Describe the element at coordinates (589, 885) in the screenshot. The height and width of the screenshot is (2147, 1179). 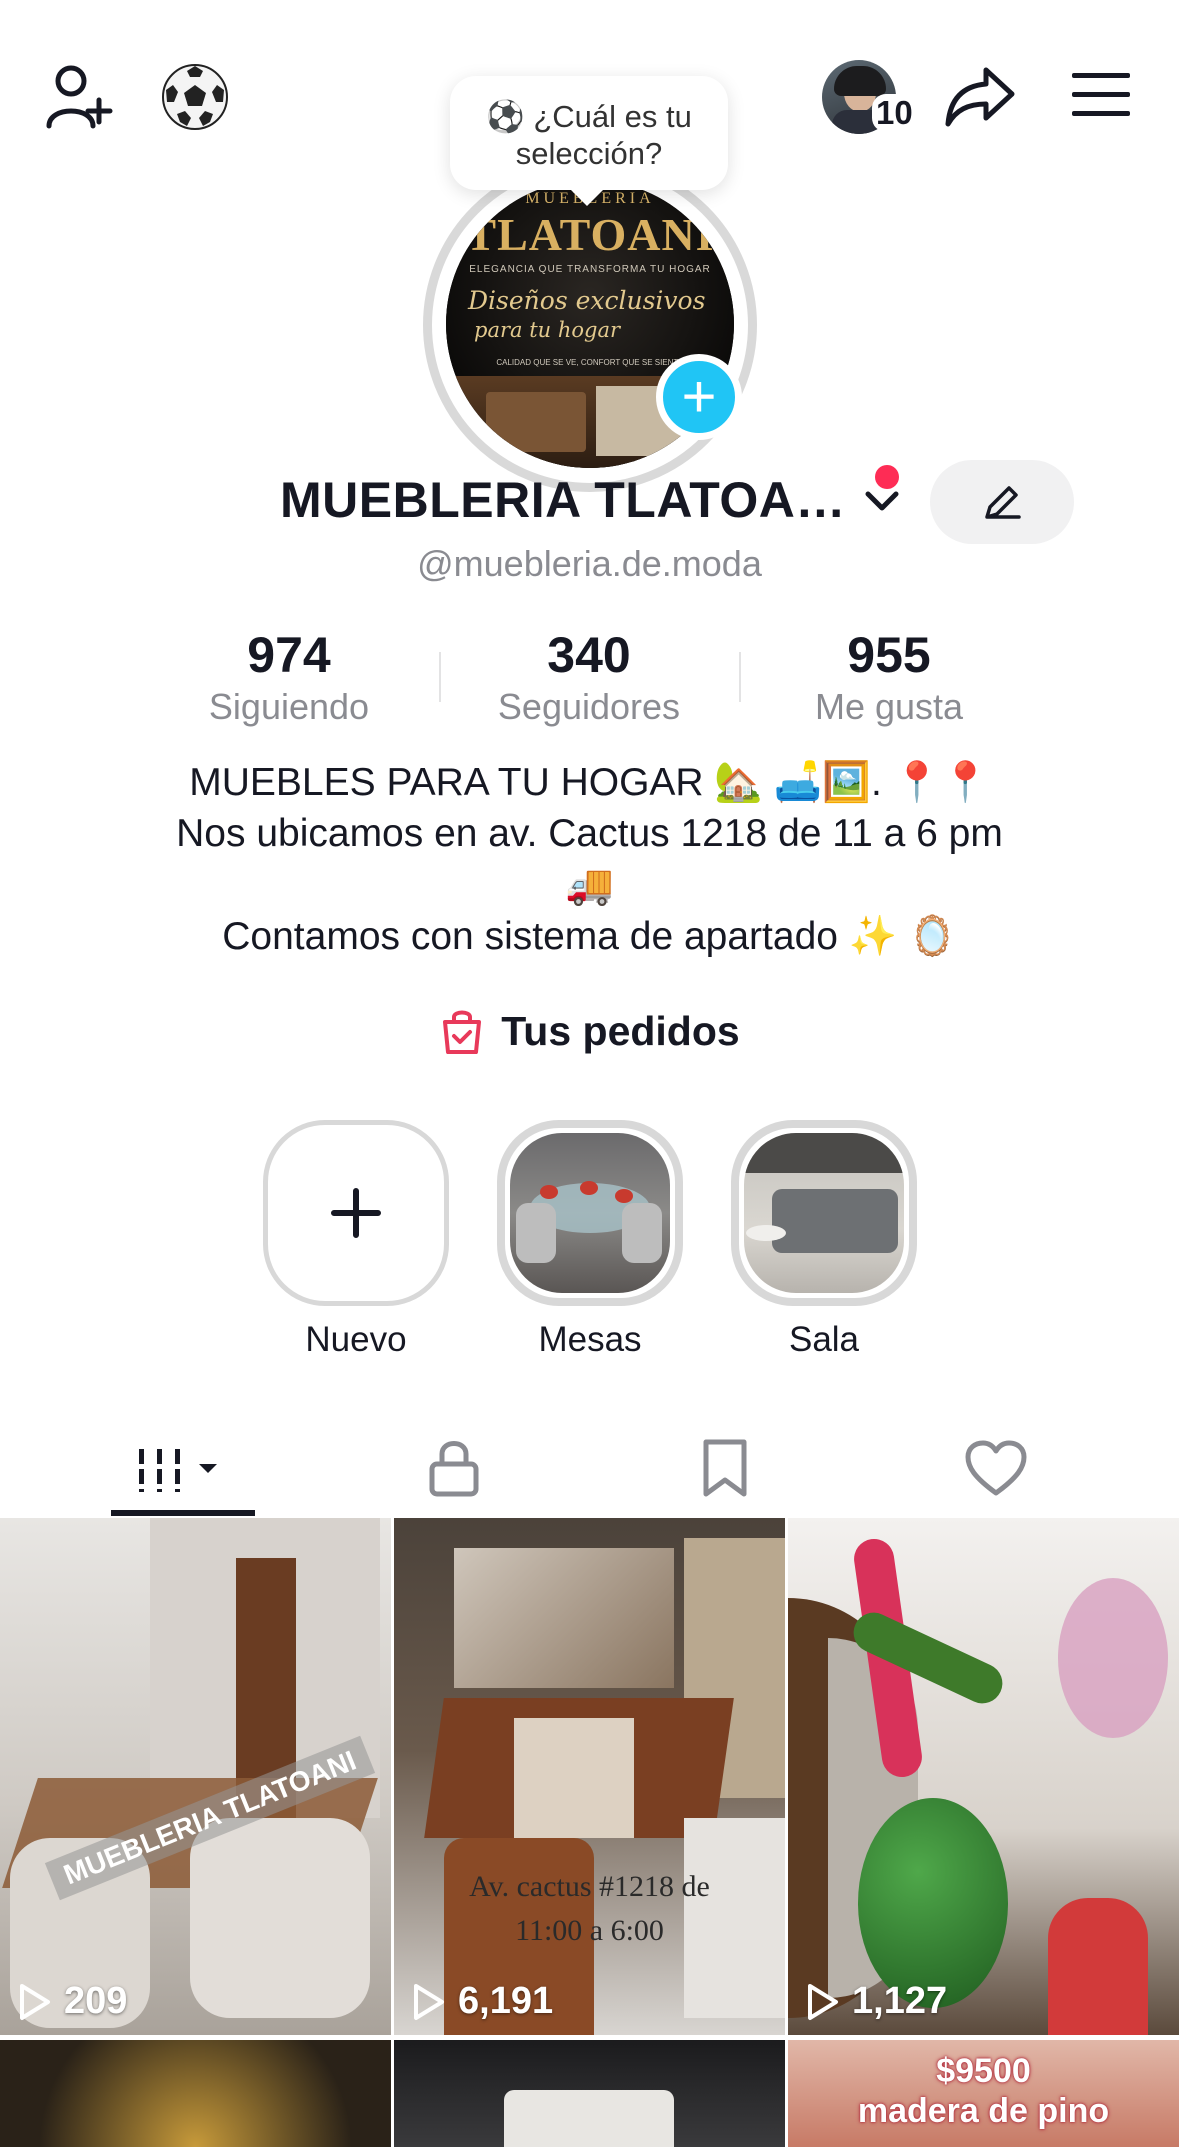
I see `bio-line-3: 🚚` at that location.